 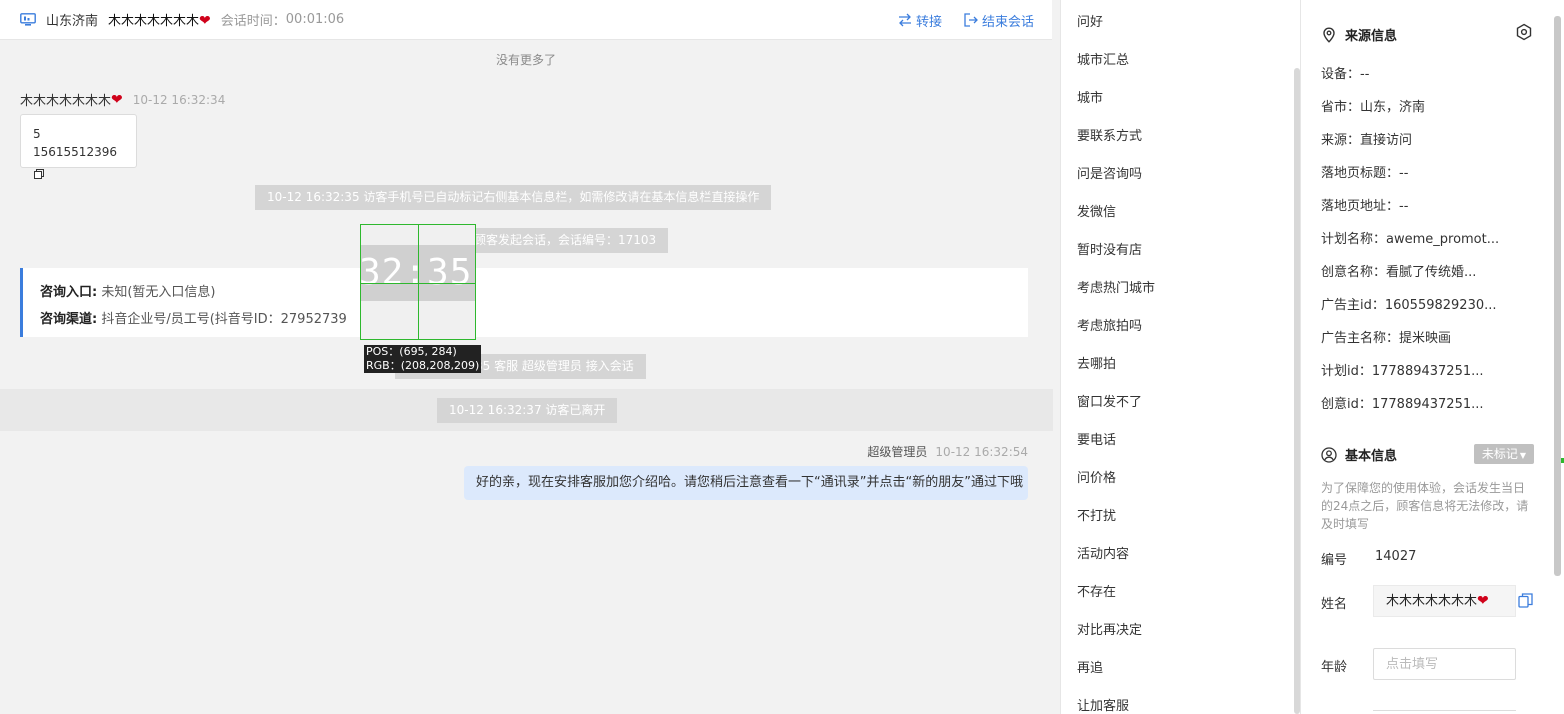 I want to click on session-time: 00:01:06, so click(x=315, y=19).